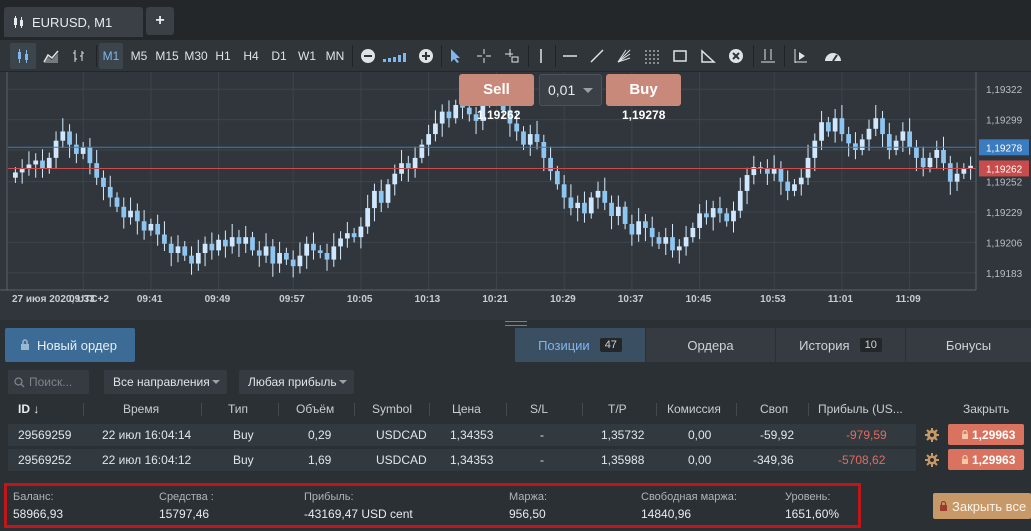 Image resolution: width=1031 pixels, height=531 pixels. I want to click on direction-filter-select: Все направления, so click(165, 382).